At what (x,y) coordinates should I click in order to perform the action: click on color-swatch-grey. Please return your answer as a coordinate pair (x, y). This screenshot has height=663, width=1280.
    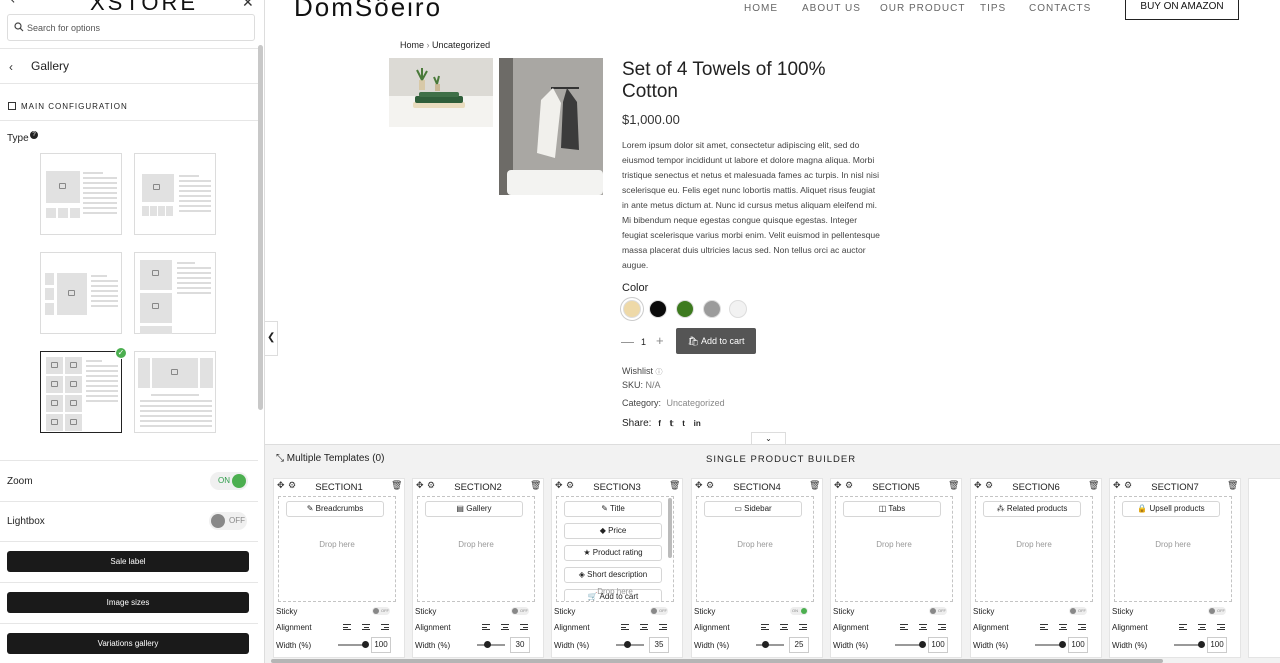
    Looking at the image, I should click on (712, 309).